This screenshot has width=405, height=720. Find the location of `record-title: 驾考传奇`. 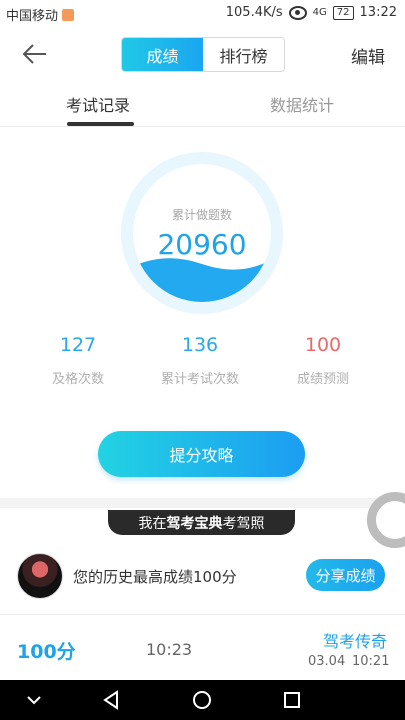

record-title: 驾考传奇 is located at coordinates (354, 641).